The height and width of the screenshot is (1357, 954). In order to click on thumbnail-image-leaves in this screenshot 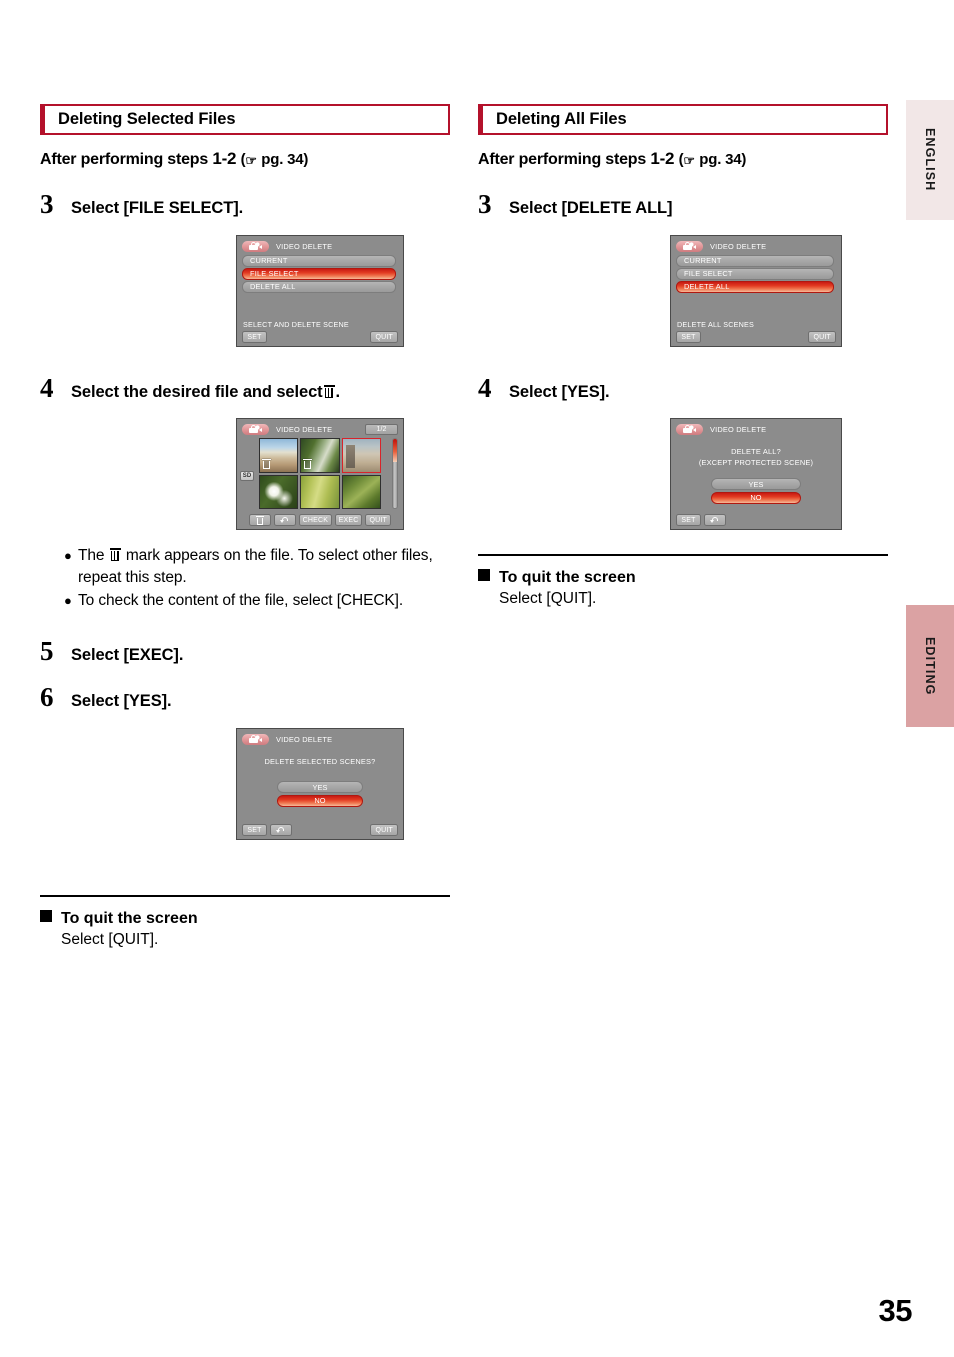, I will do `click(361, 491)`.